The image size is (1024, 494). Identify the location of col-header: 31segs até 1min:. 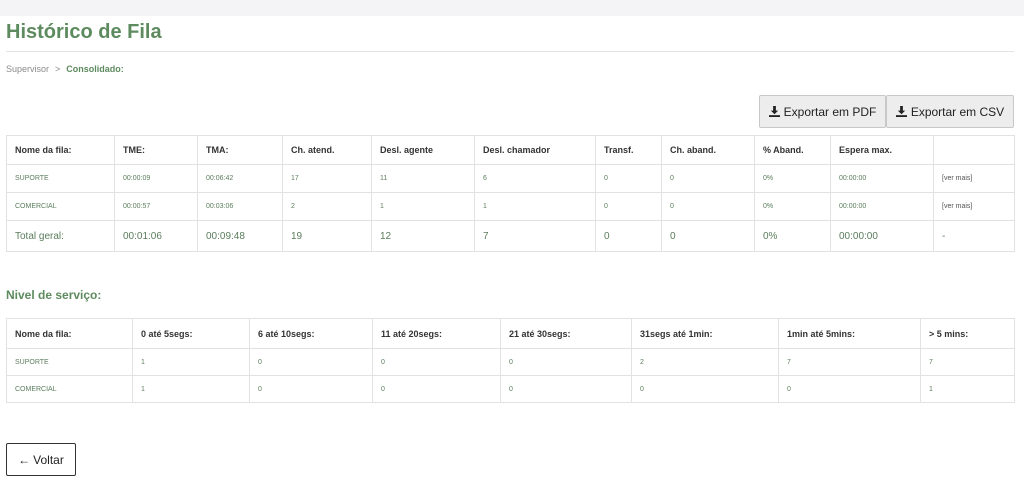
(705, 333).